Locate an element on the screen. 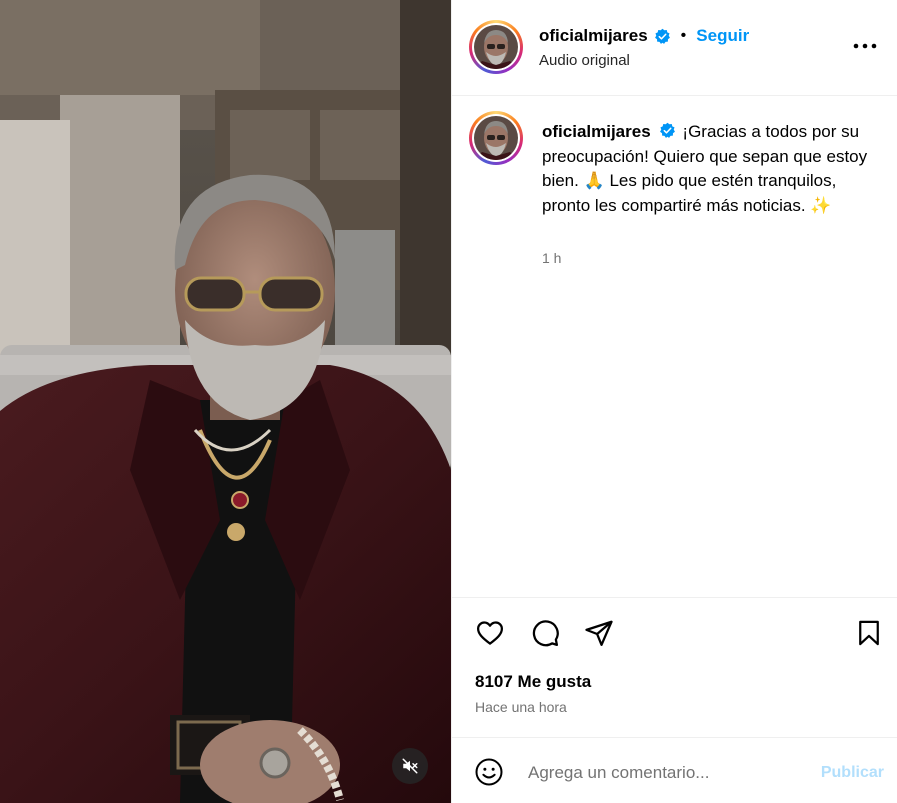 Image resolution: width=897 pixels, height=803 pixels. emoji-icon is located at coordinates (489, 772).